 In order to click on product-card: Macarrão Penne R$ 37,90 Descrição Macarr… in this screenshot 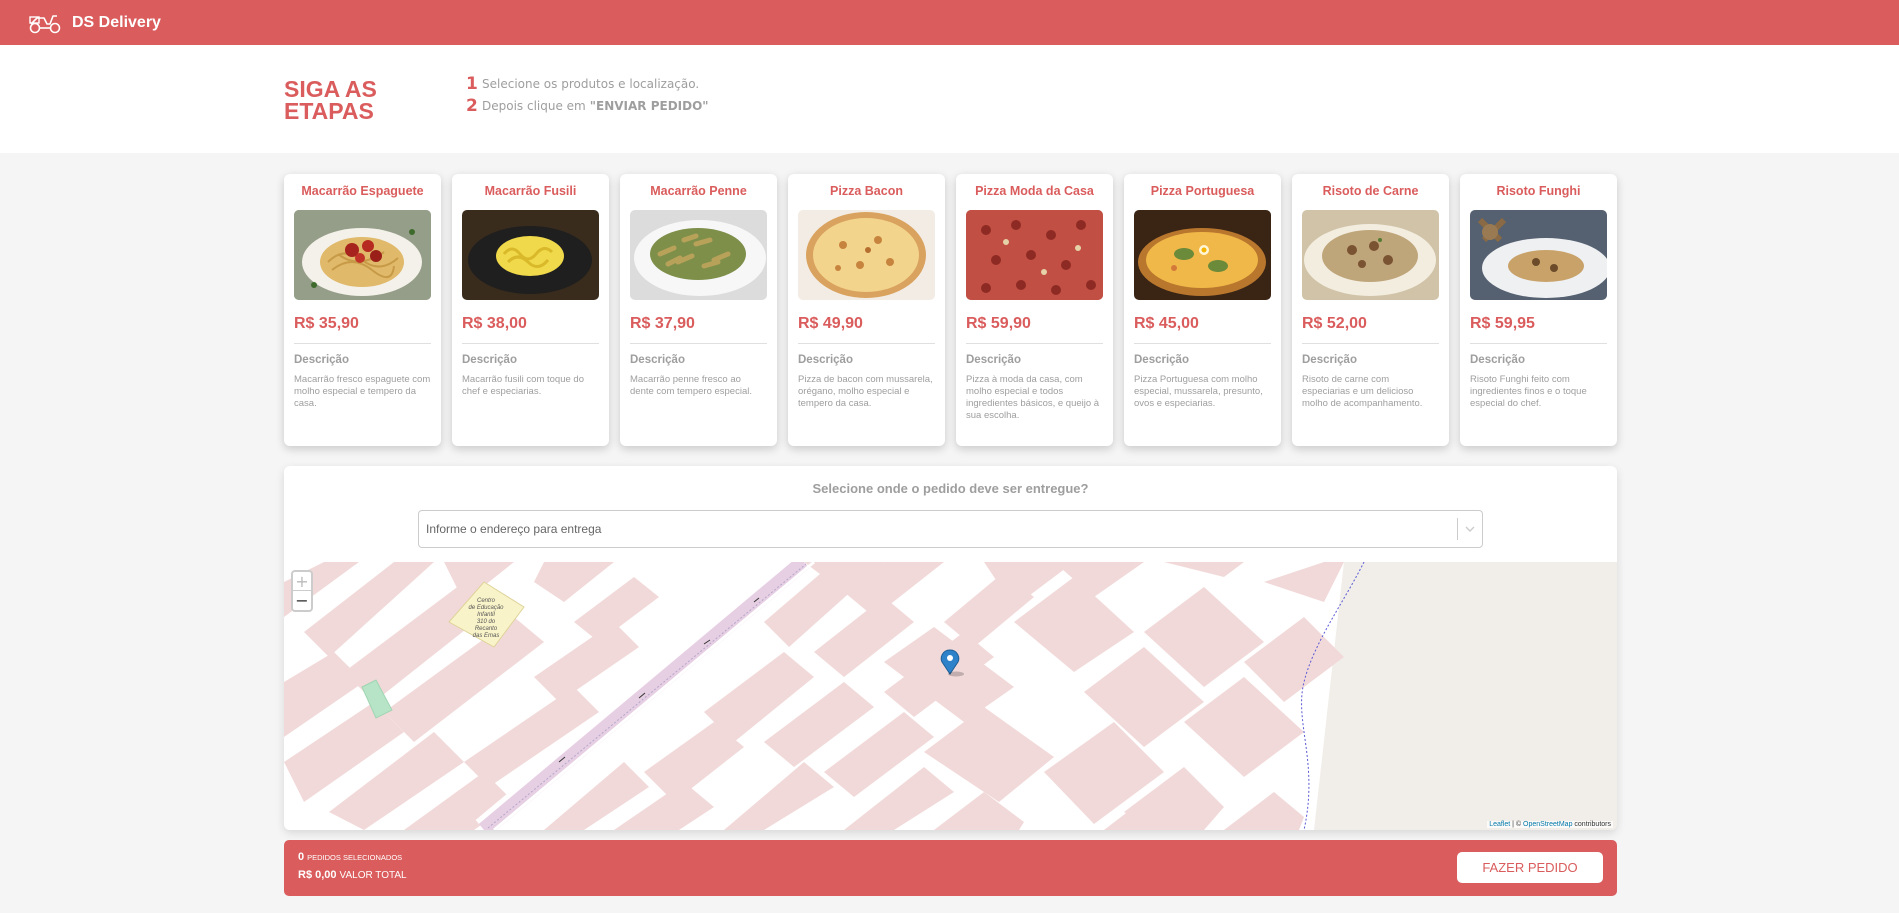, I will do `click(698, 310)`.